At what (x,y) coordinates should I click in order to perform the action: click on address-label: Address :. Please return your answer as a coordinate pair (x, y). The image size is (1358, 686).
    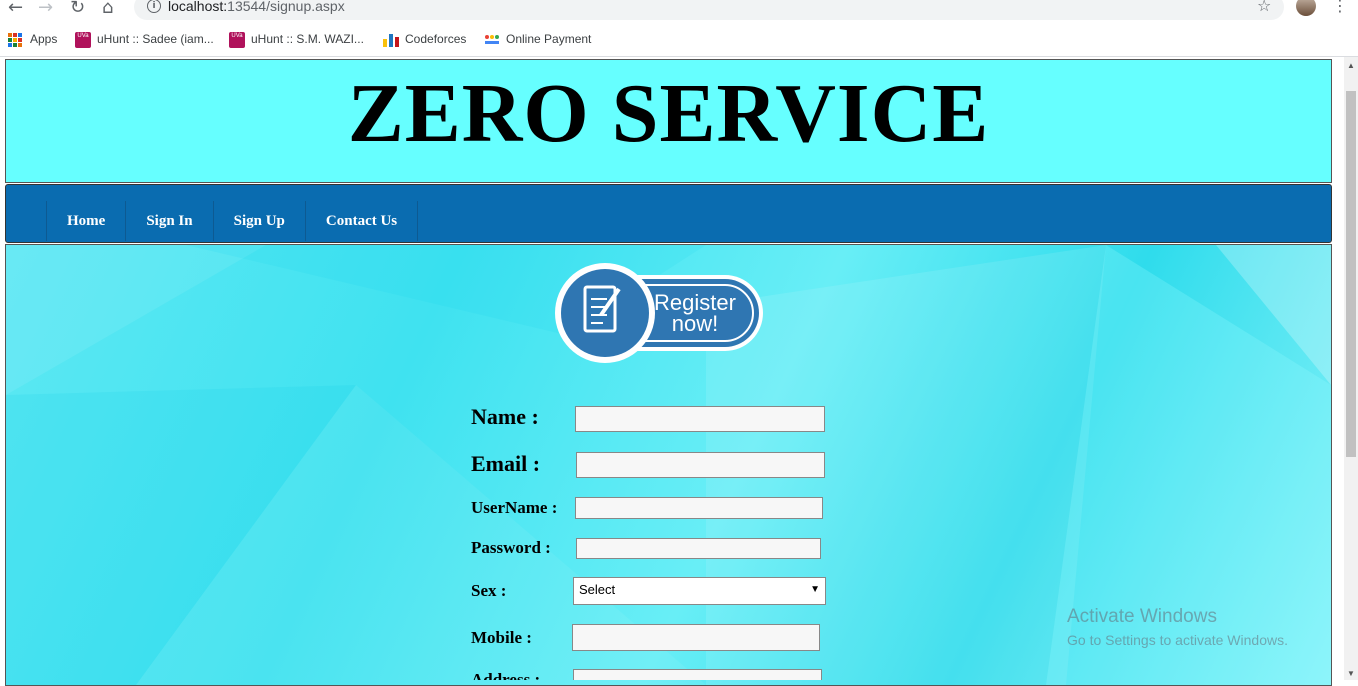
    Looking at the image, I should click on (506, 675).